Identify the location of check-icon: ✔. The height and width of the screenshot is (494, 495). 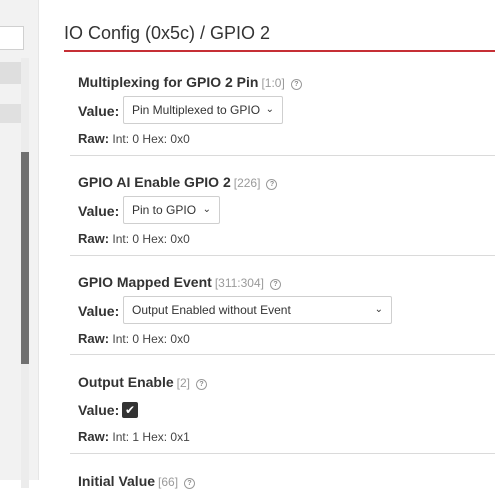
(130, 410).